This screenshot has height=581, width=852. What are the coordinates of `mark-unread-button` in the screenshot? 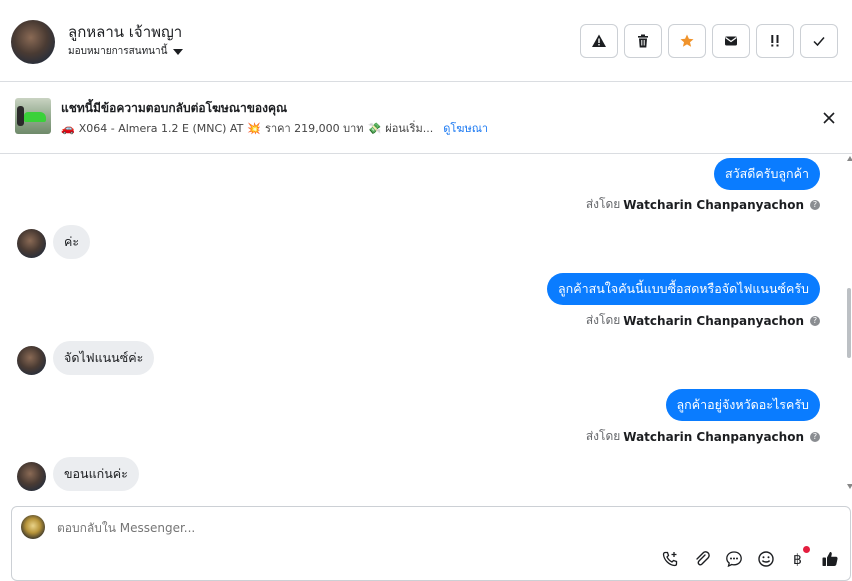 It's located at (731, 41).